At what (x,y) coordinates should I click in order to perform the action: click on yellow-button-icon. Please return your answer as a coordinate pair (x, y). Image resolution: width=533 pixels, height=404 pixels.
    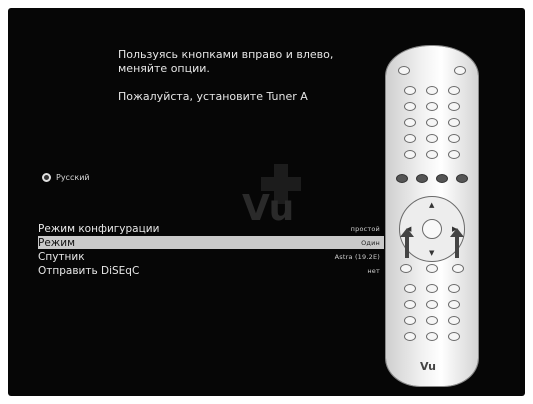
    Looking at the image, I should click on (442, 178).